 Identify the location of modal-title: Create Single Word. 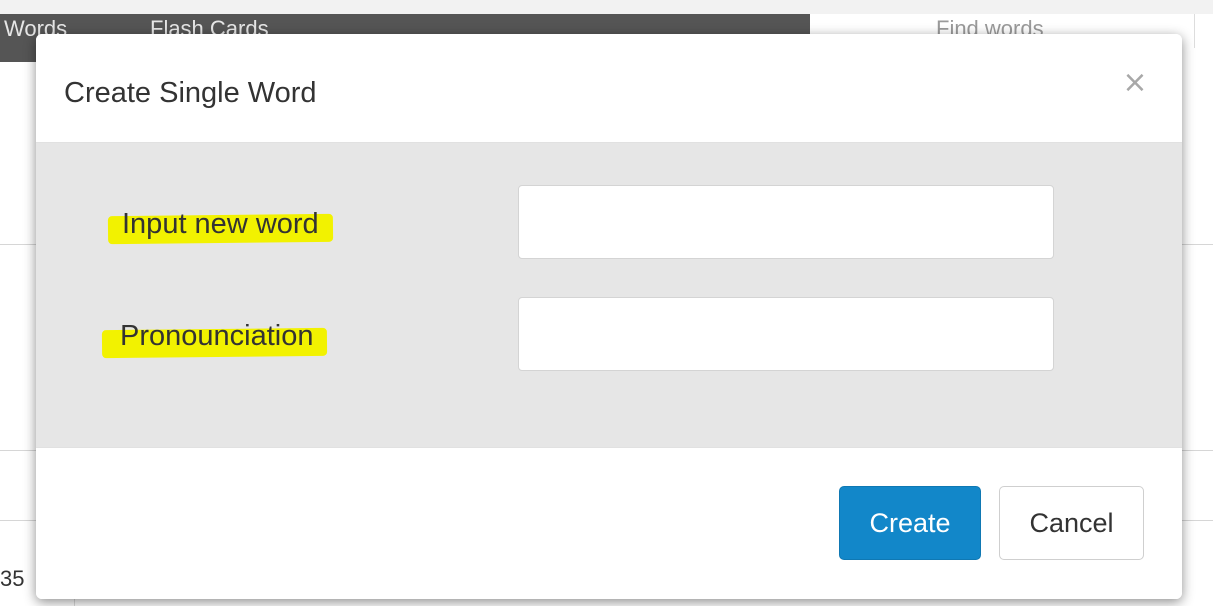
(190, 93).